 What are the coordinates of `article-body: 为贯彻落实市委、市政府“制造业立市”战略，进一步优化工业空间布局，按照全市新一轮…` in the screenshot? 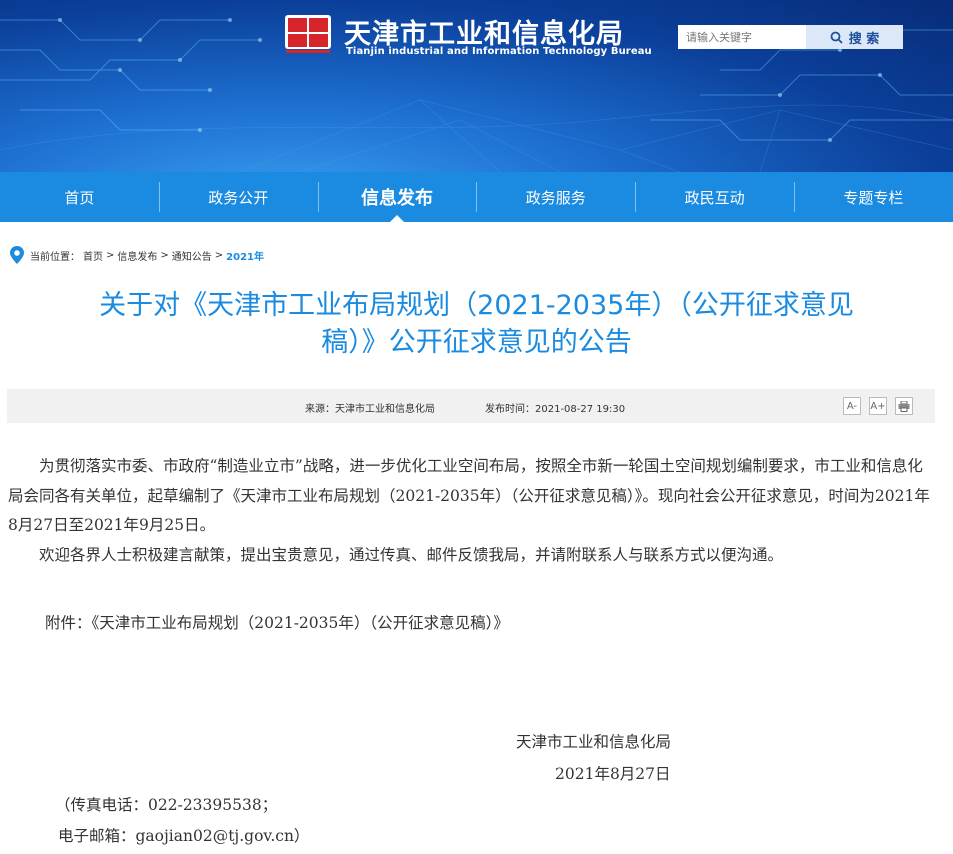 It's located at (473, 511).